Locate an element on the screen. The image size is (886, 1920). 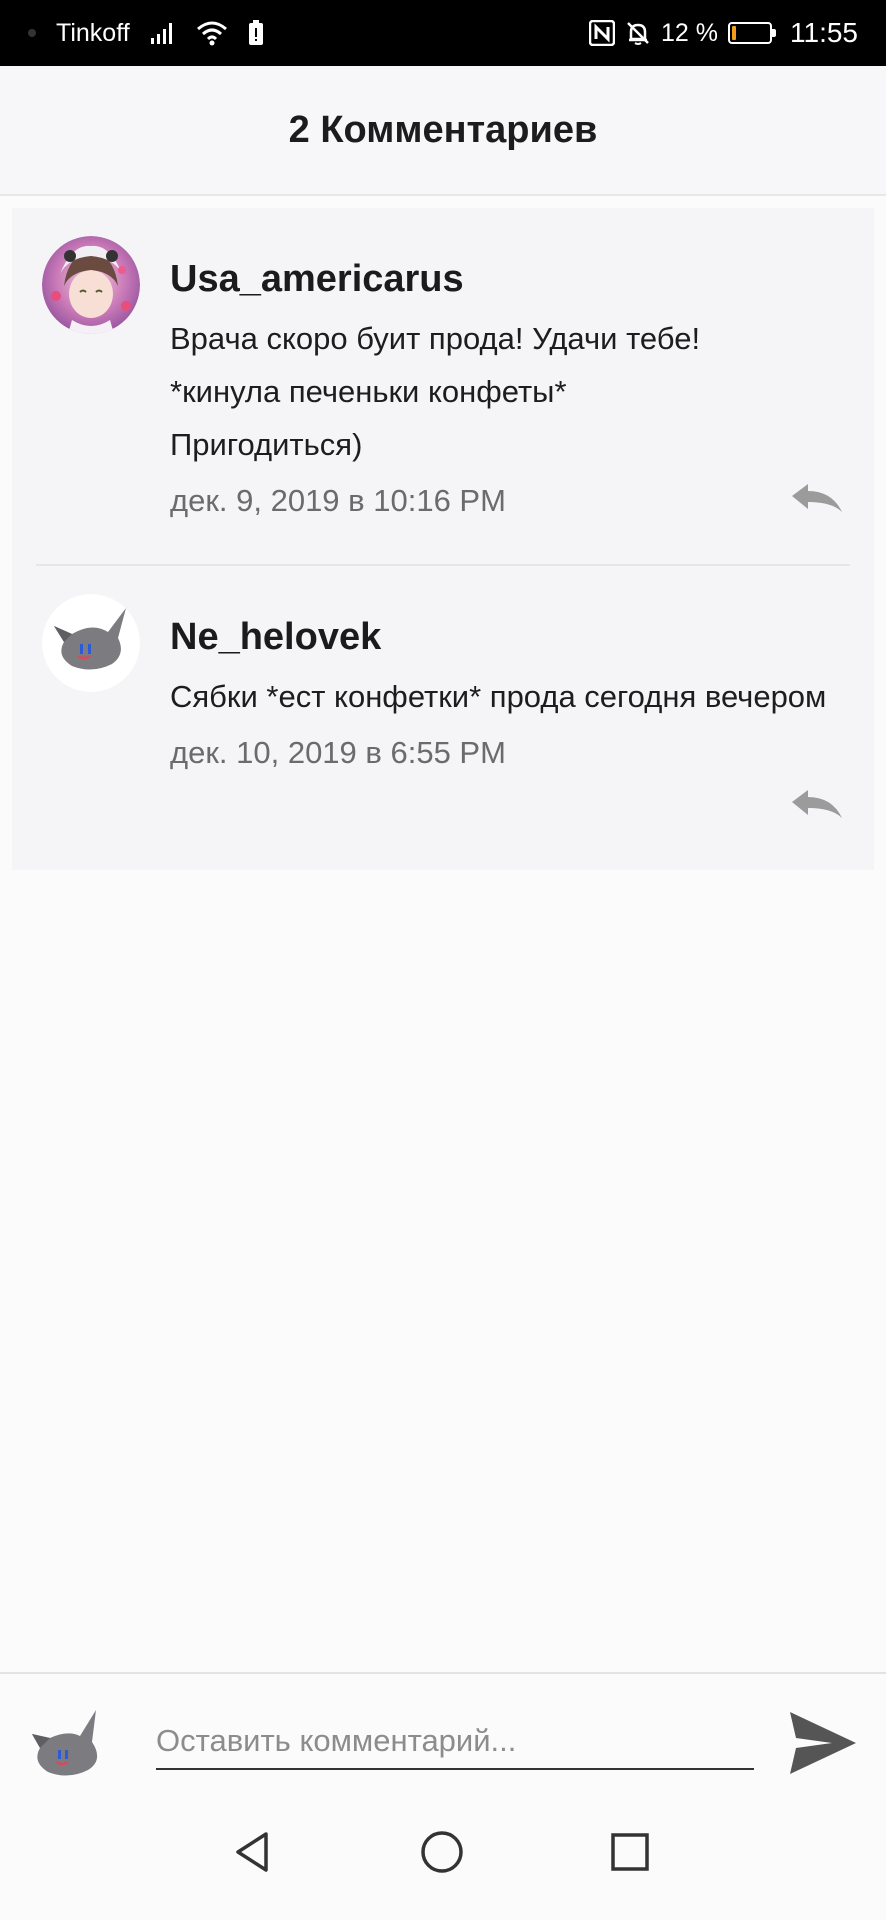
nav-recent-icon is located at coordinates (630, 1852).